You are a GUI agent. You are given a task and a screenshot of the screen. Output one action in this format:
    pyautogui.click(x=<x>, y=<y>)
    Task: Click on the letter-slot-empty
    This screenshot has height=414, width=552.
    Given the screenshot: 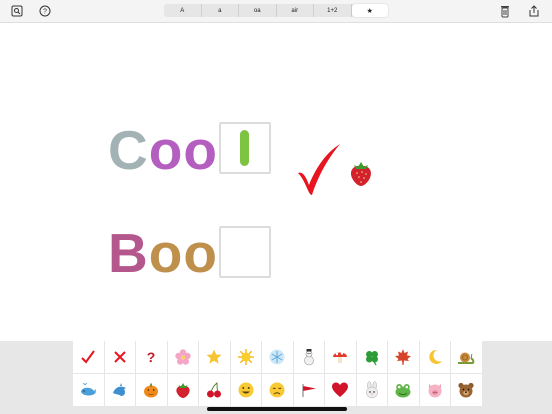 What is the action you would take?
    pyautogui.click(x=245, y=252)
    